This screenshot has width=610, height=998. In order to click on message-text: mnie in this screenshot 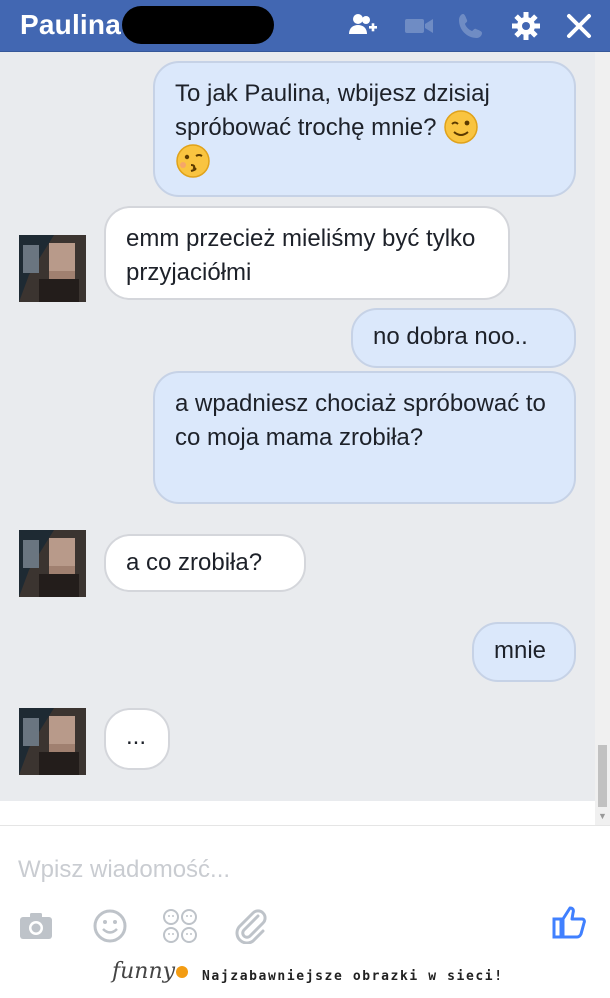, I will do `click(520, 650)`.